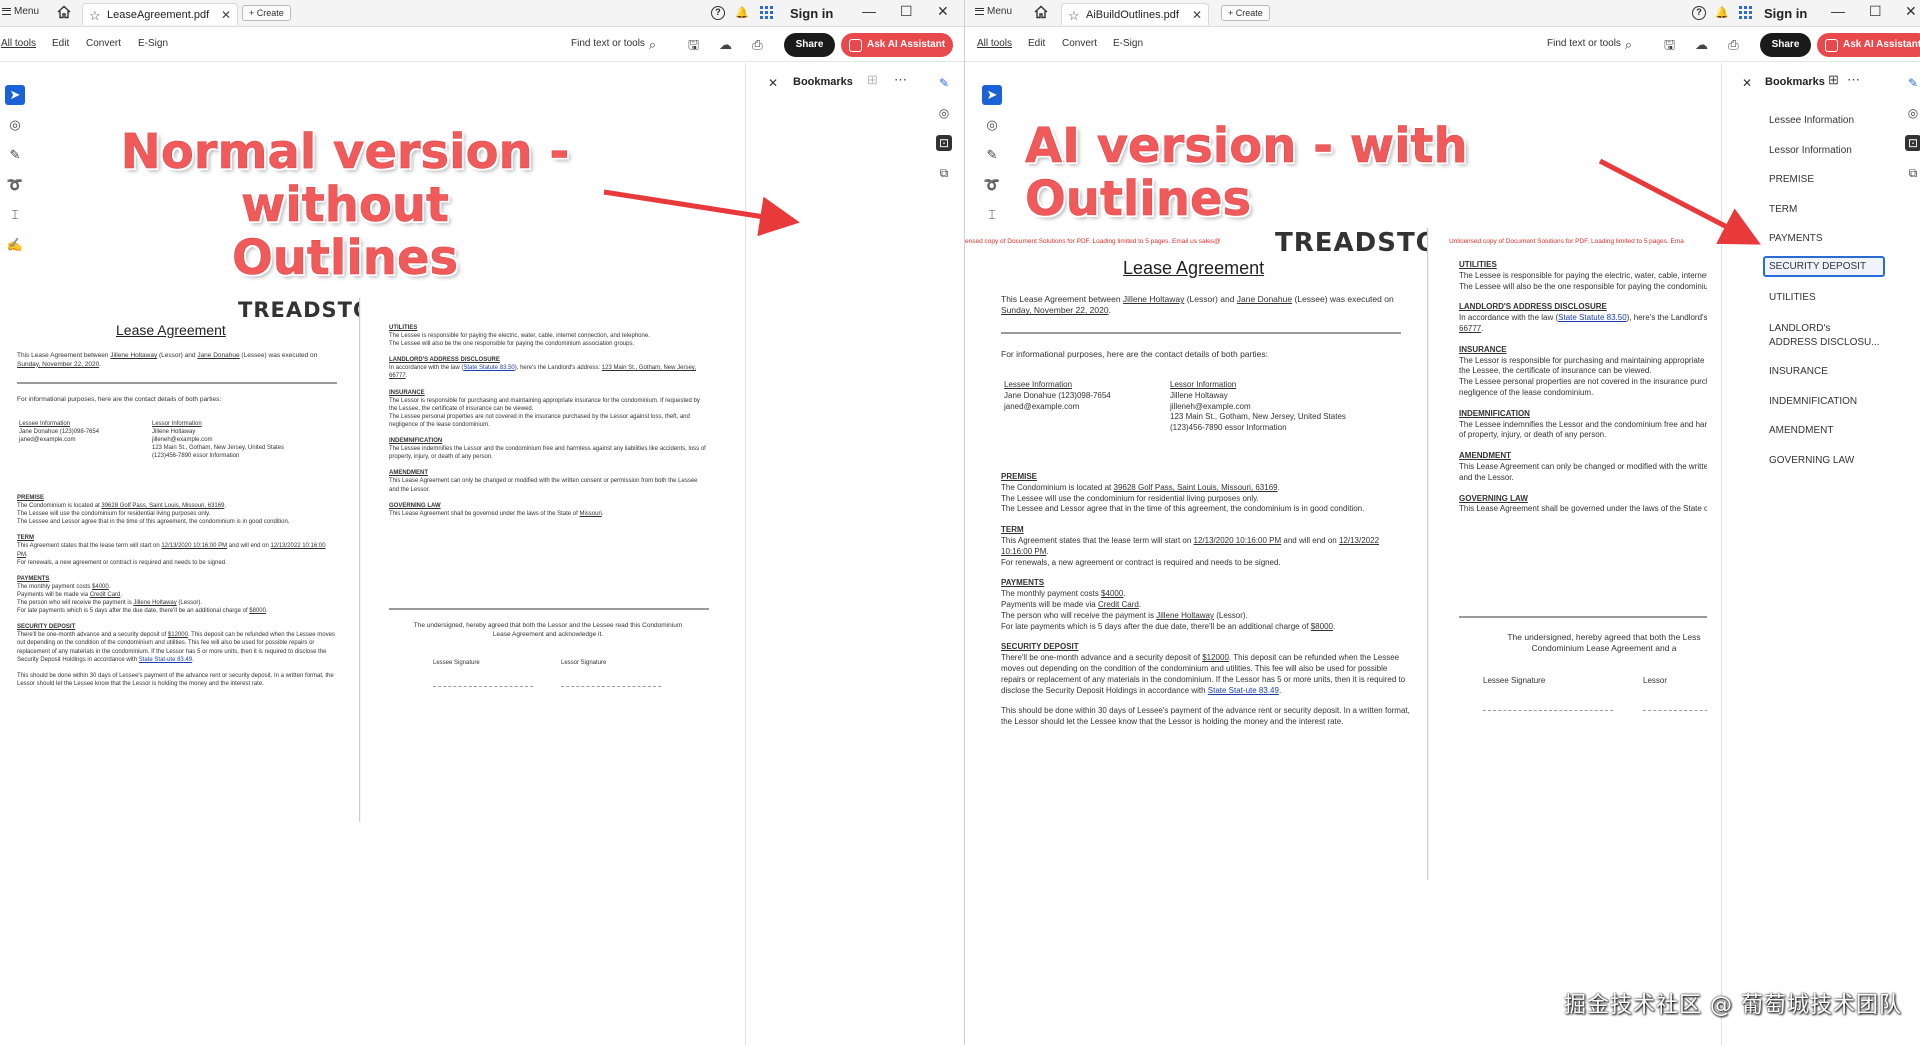 The width and height of the screenshot is (1920, 1045). What do you see at coordinates (1813, 401) in the screenshot?
I see `bookmark-indemnification: INDEMNIFICATION` at bounding box center [1813, 401].